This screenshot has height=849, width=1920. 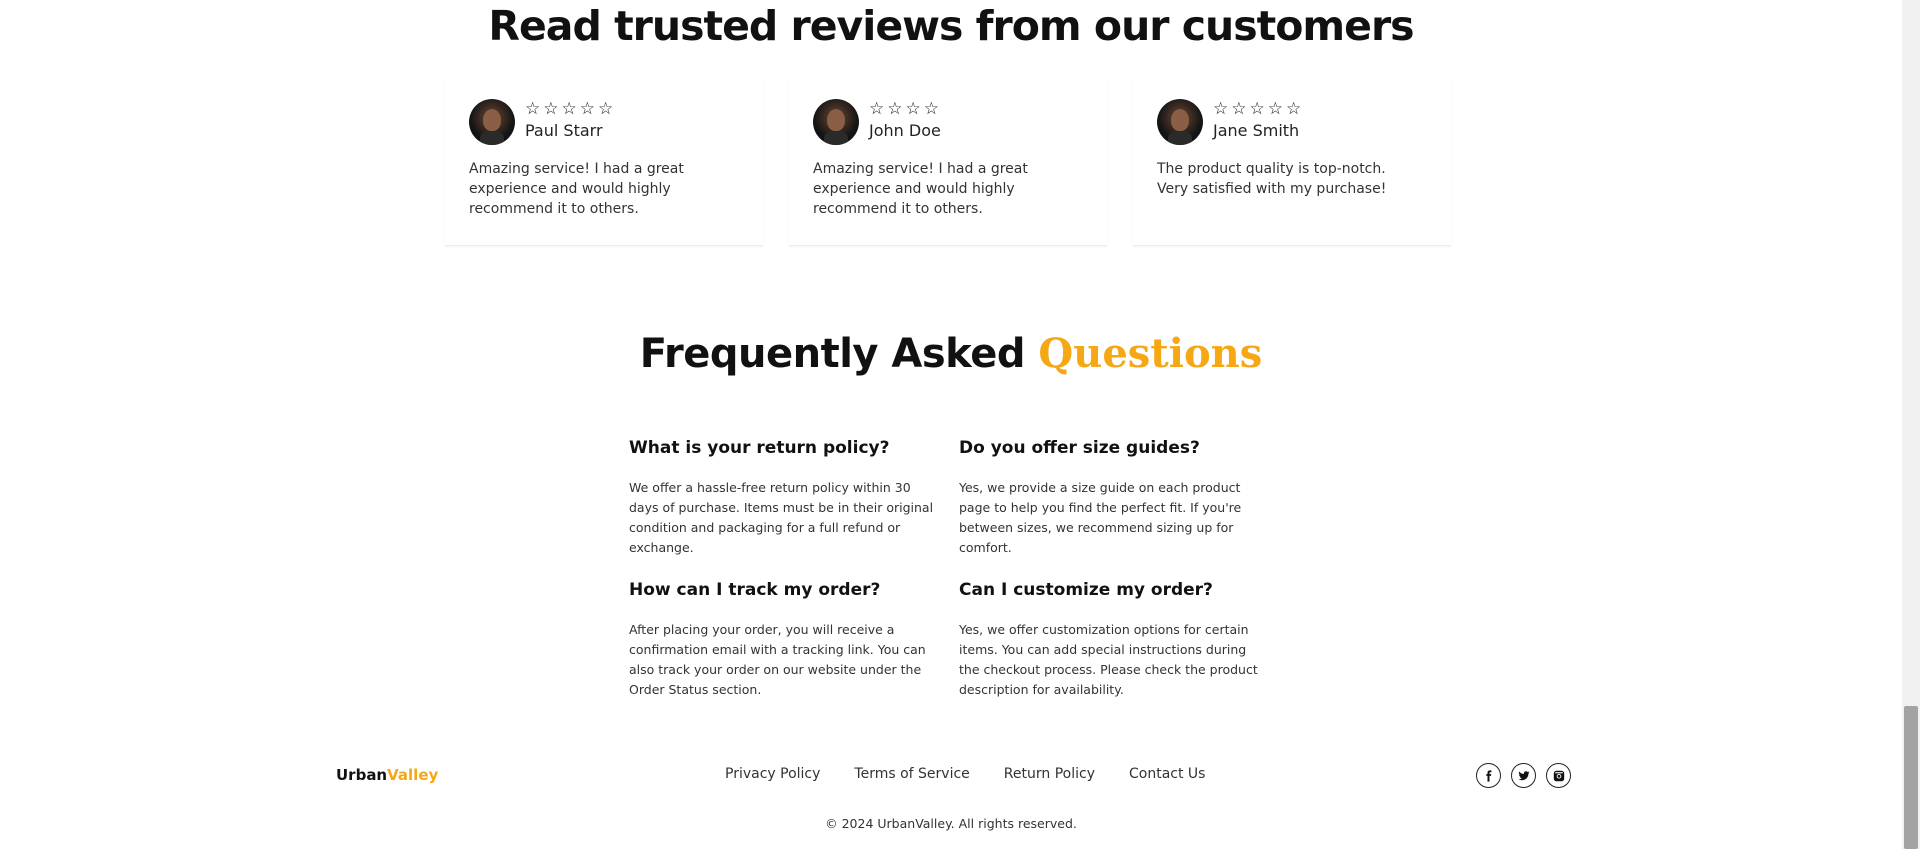 What do you see at coordinates (755, 590) in the screenshot?
I see `faq-question: How can I track my order?` at bounding box center [755, 590].